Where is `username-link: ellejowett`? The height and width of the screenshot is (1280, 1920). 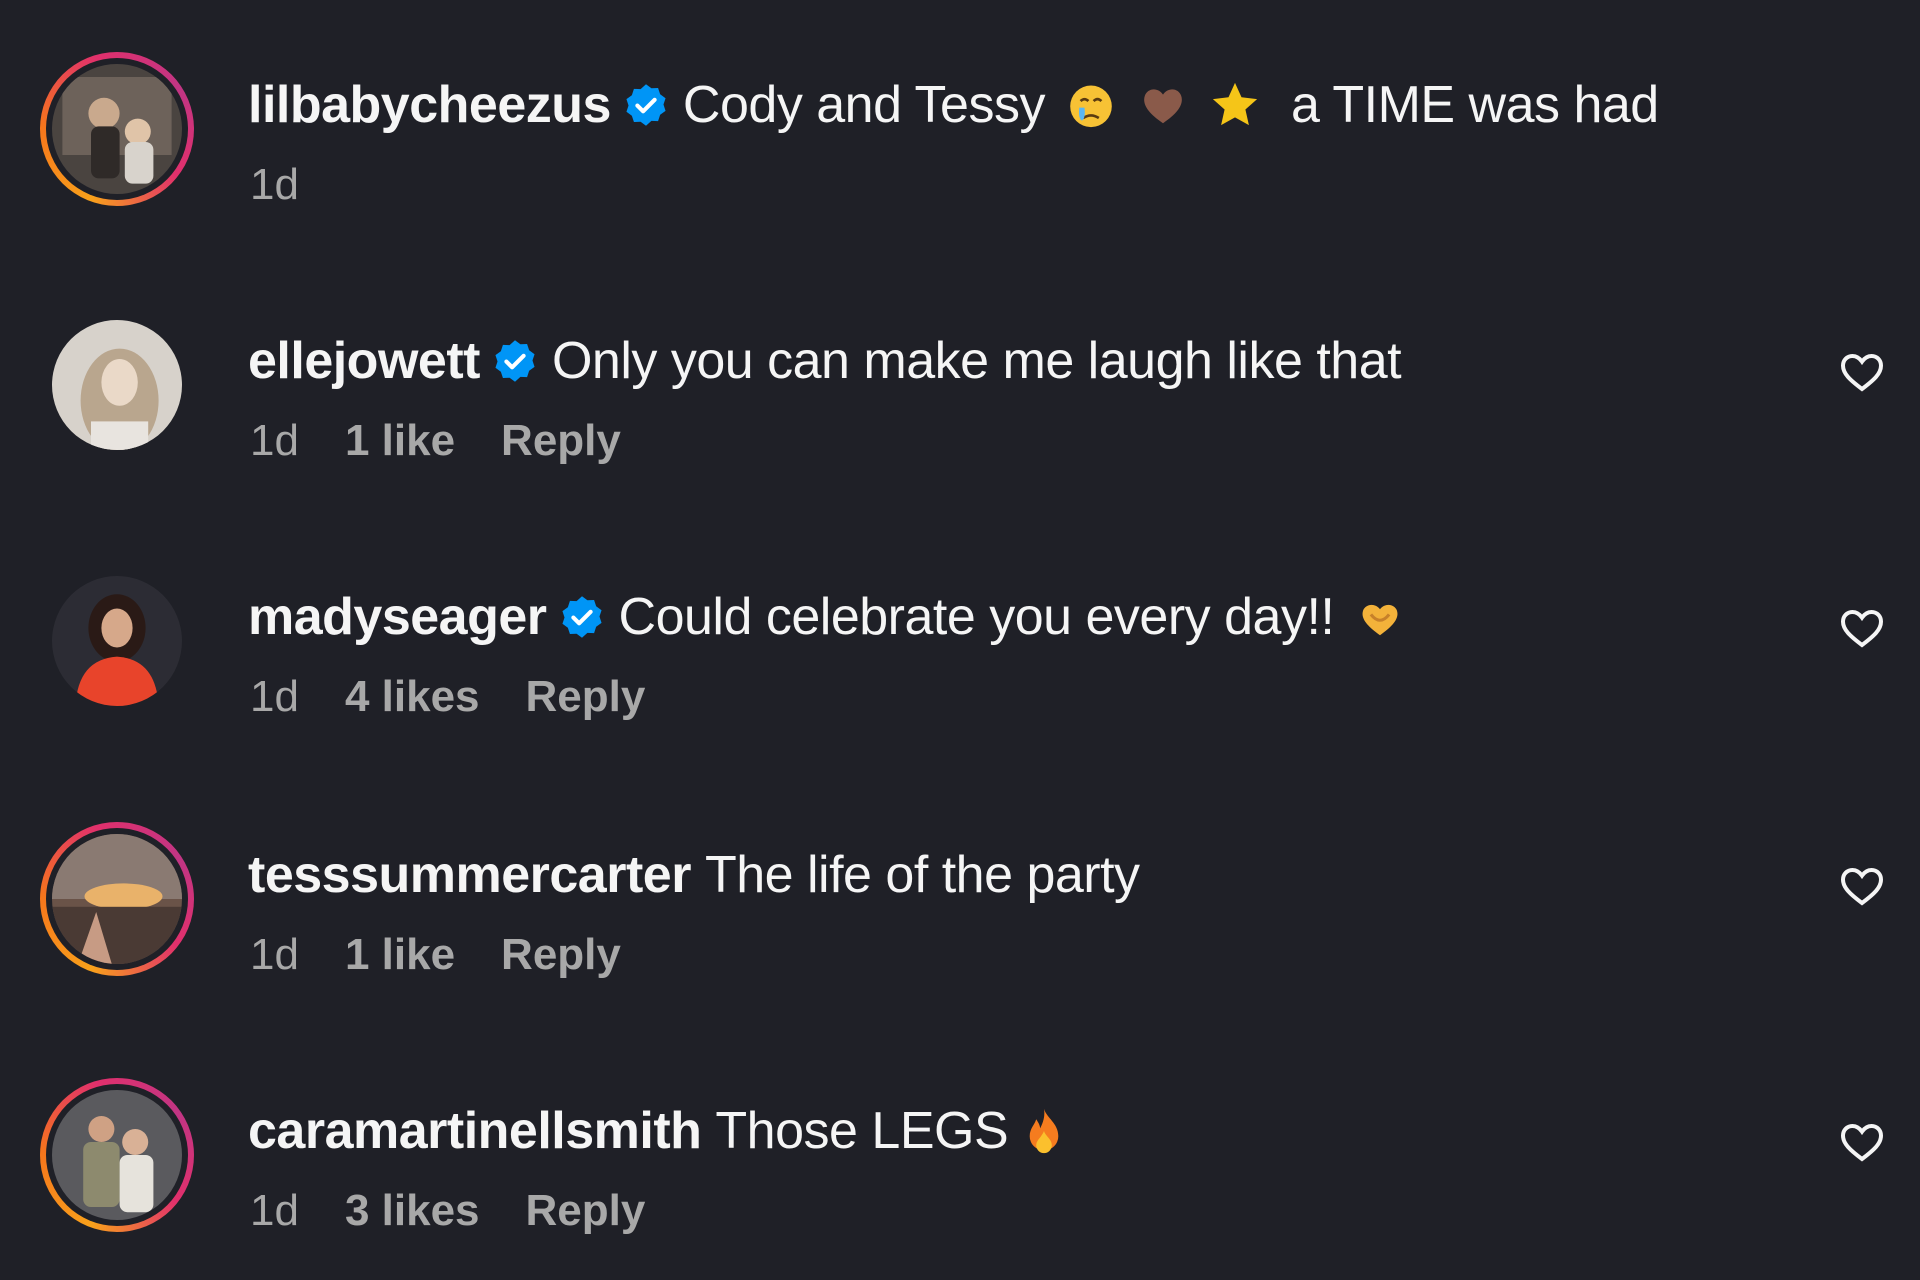
username-link: ellejowett is located at coordinates (364, 361).